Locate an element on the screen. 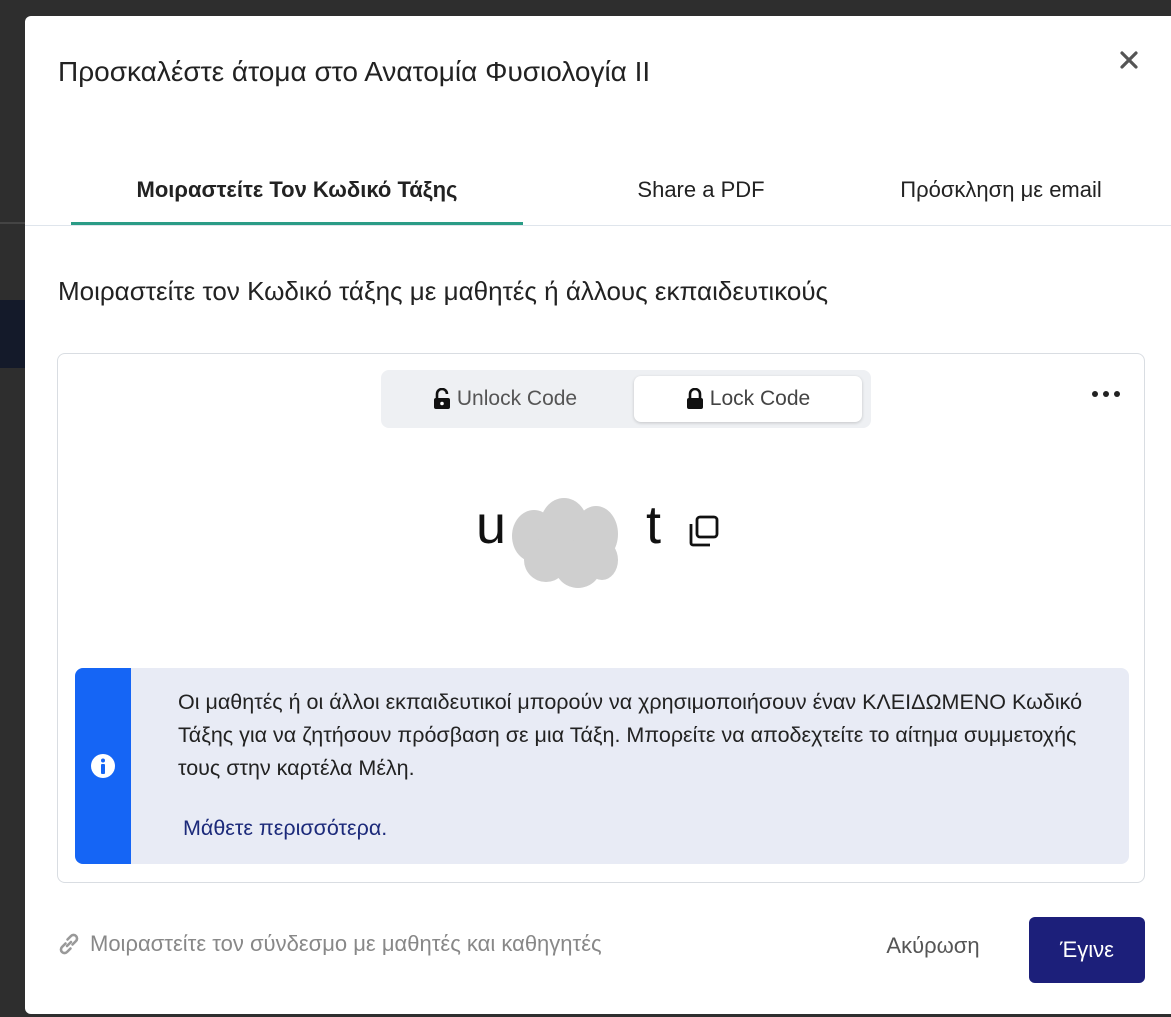 This screenshot has width=1171, height=1017. lock-toggle: Unlock Code Lock Code is located at coordinates (626, 399).